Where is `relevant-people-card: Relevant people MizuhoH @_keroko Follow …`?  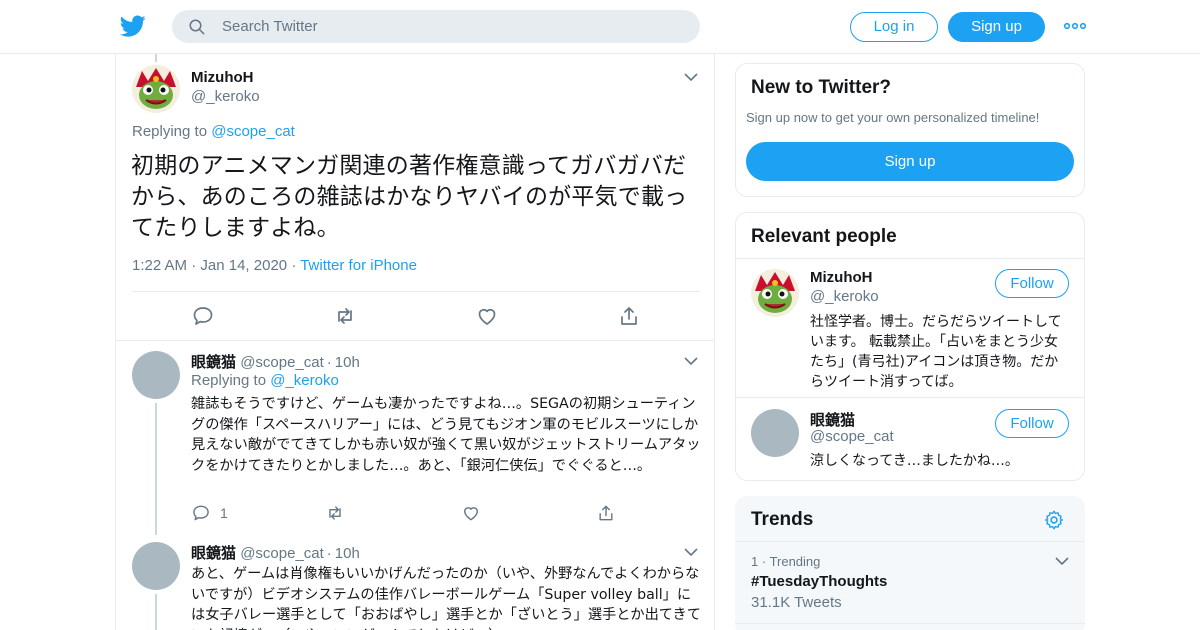
relevant-people-card: Relevant people MizuhoH @_keroko Follow … is located at coordinates (910, 346).